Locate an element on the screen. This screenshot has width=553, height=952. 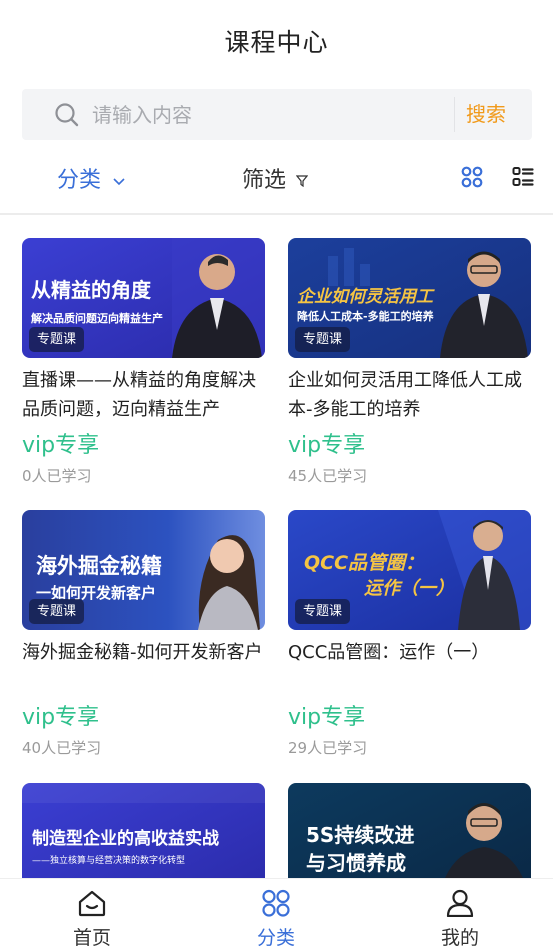
search-bar: 搜索 is located at coordinates (277, 114).